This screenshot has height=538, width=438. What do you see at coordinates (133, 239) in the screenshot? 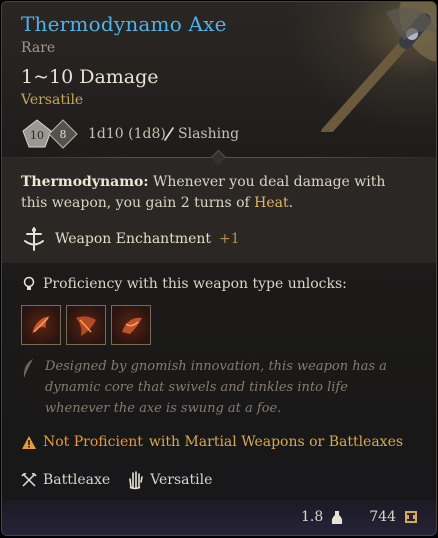
I see `enchantment-label: Weapon Enchantment` at bounding box center [133, 239].